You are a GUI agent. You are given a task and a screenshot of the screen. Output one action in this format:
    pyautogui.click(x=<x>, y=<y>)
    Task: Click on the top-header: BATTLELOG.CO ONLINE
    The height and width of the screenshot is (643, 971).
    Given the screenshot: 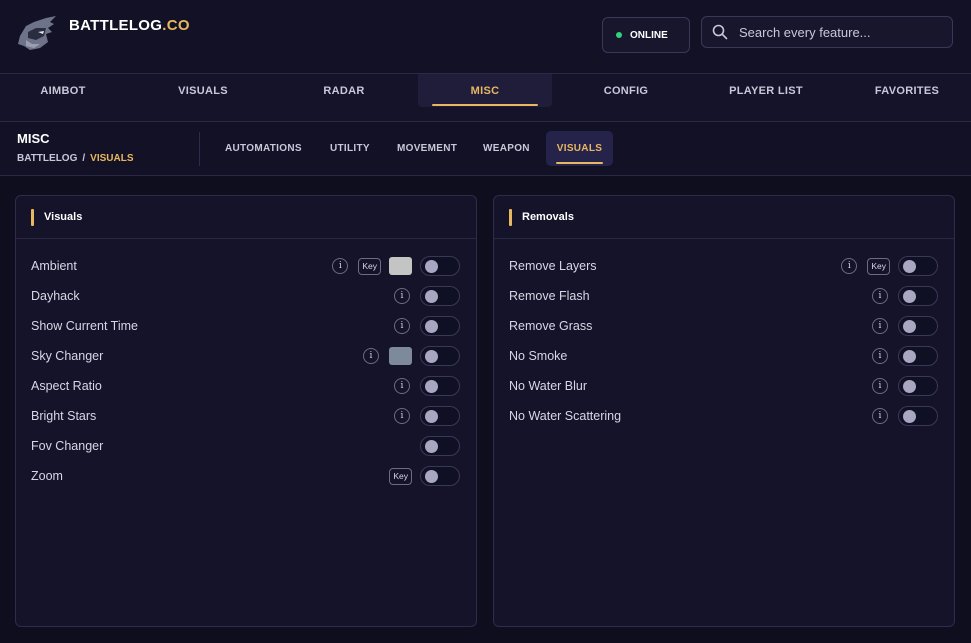 What is the action you would take?
    pyautogui.click(x=485, y=37)
    